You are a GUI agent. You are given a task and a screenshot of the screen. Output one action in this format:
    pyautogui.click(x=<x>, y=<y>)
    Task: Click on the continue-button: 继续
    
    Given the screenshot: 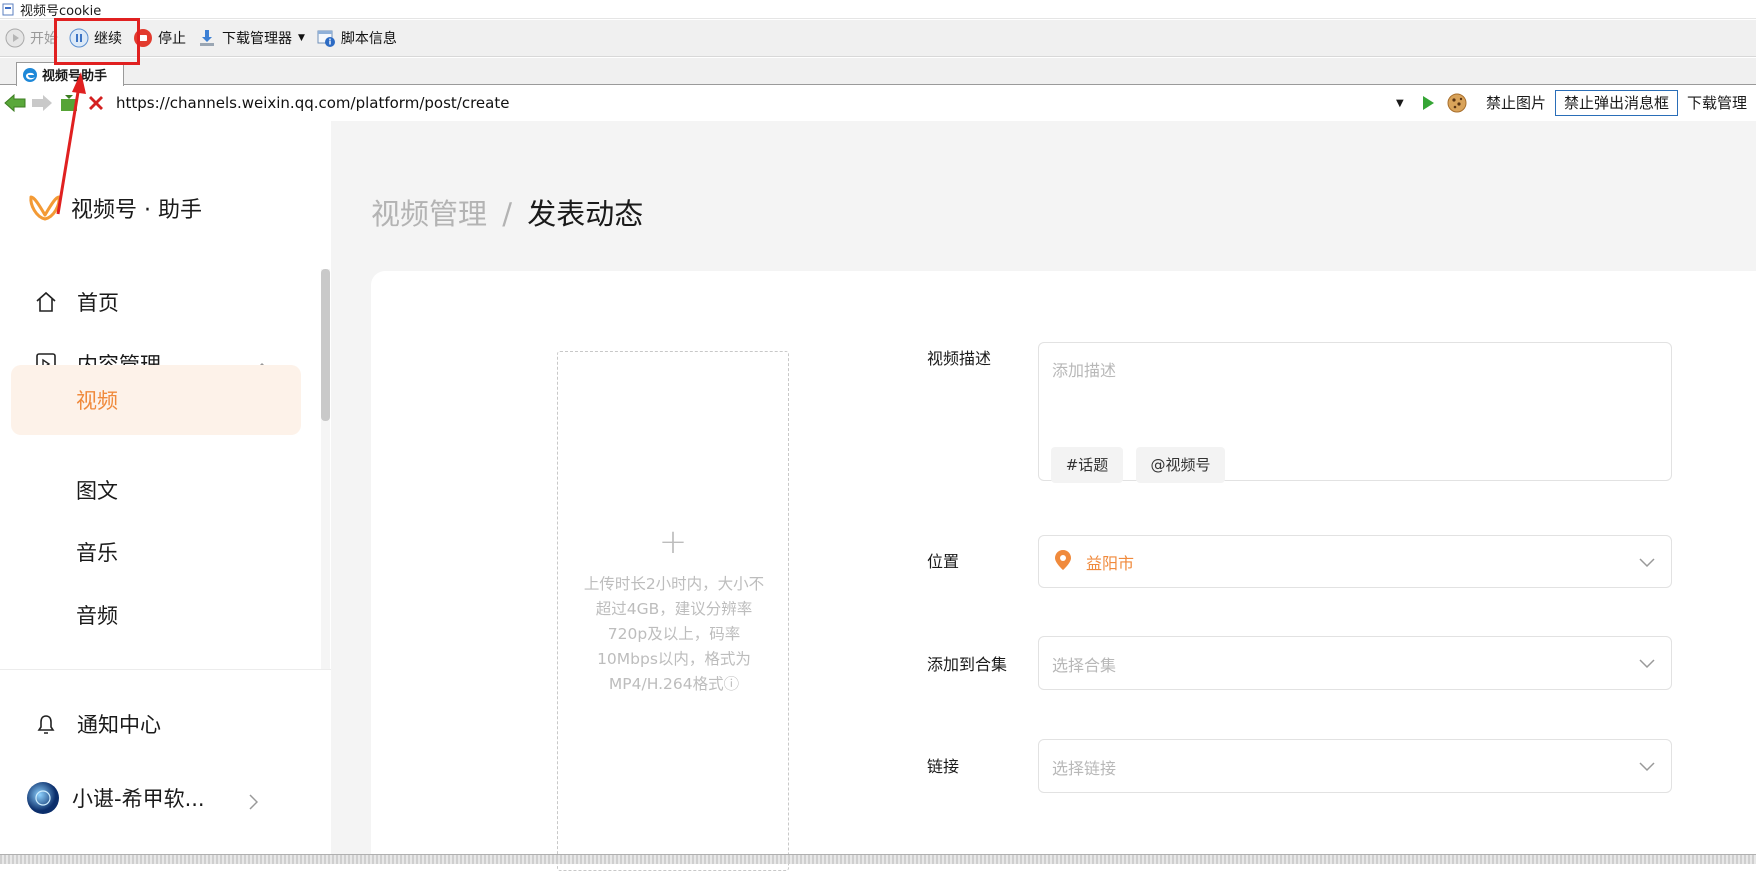 What is the action you would take?
    pyautogui.click(x=96, y=38)
    